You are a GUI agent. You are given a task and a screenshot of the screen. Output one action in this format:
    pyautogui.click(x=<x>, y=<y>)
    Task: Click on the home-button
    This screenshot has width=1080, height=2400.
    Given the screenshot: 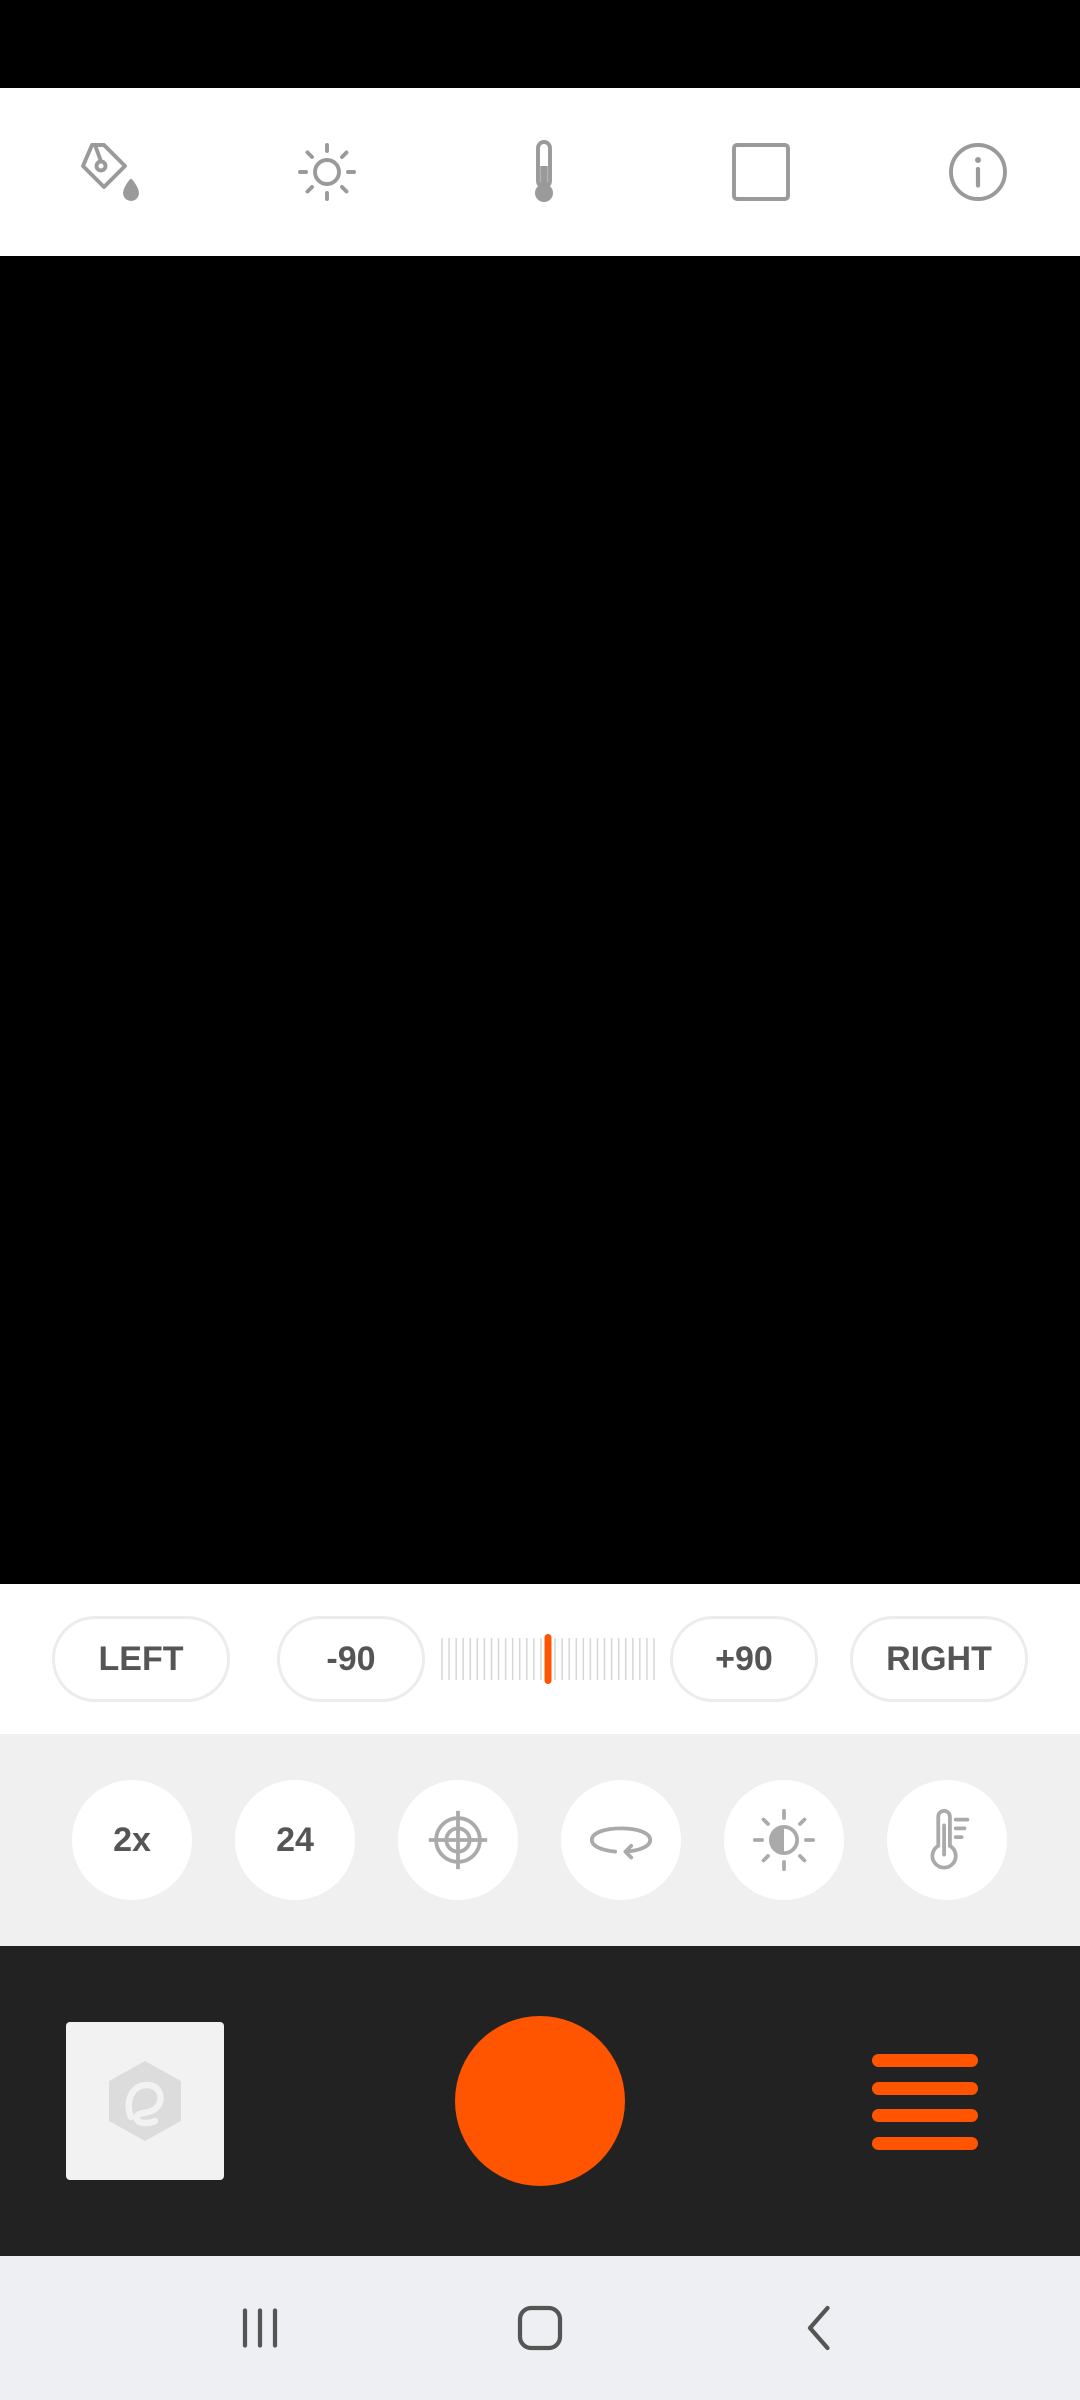 What is the action you would take?
    pyautogui.click(x=540, y=2328)
    